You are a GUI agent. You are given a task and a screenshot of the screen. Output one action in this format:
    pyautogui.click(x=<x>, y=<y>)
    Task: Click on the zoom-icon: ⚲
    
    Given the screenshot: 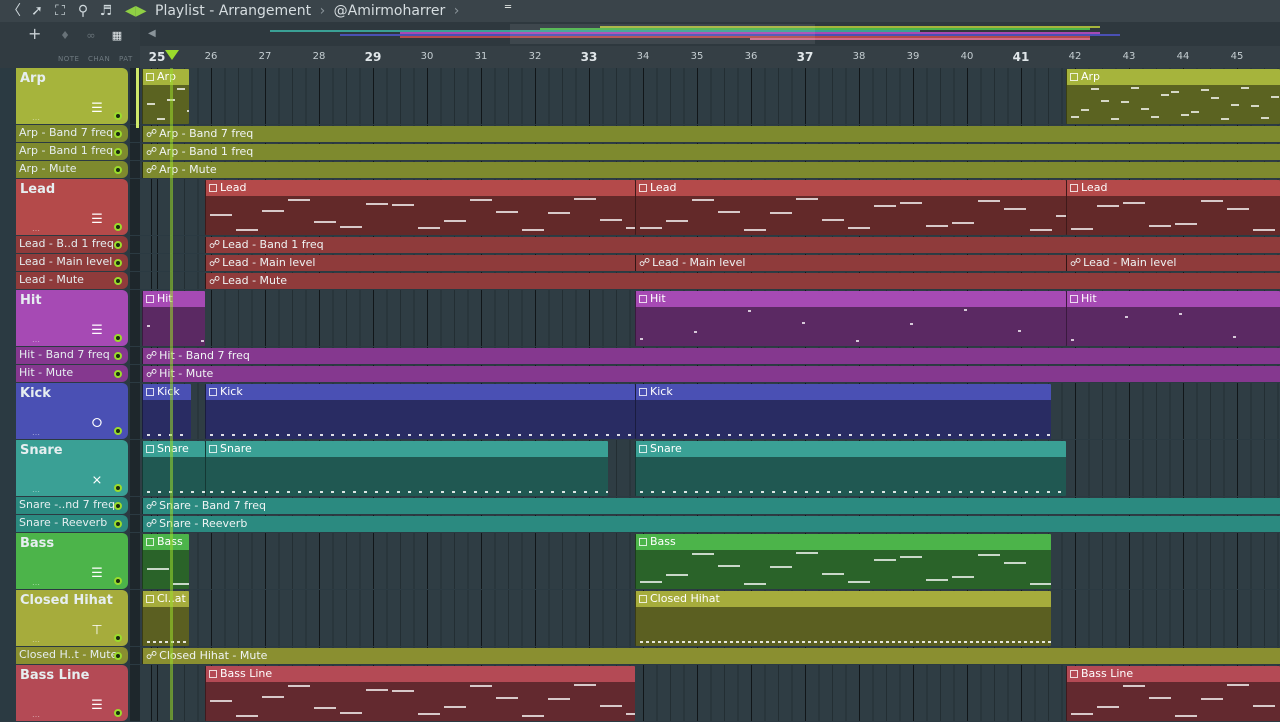 What is the action you would take?
    pyautogui.click(x=83, y=11)
    